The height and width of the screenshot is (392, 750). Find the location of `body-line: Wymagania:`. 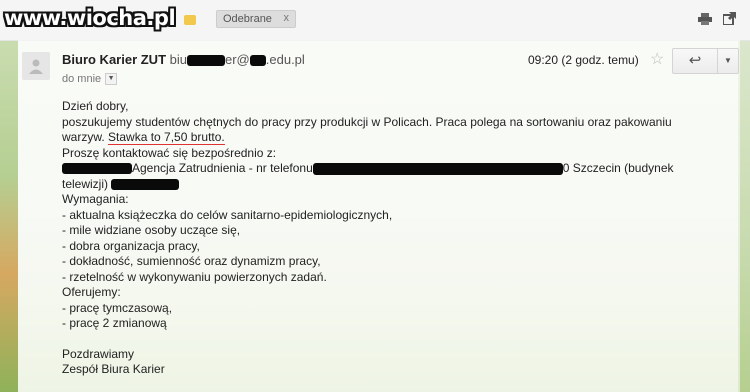

body-line: Wymagania: is located at coordinates (95, 199).